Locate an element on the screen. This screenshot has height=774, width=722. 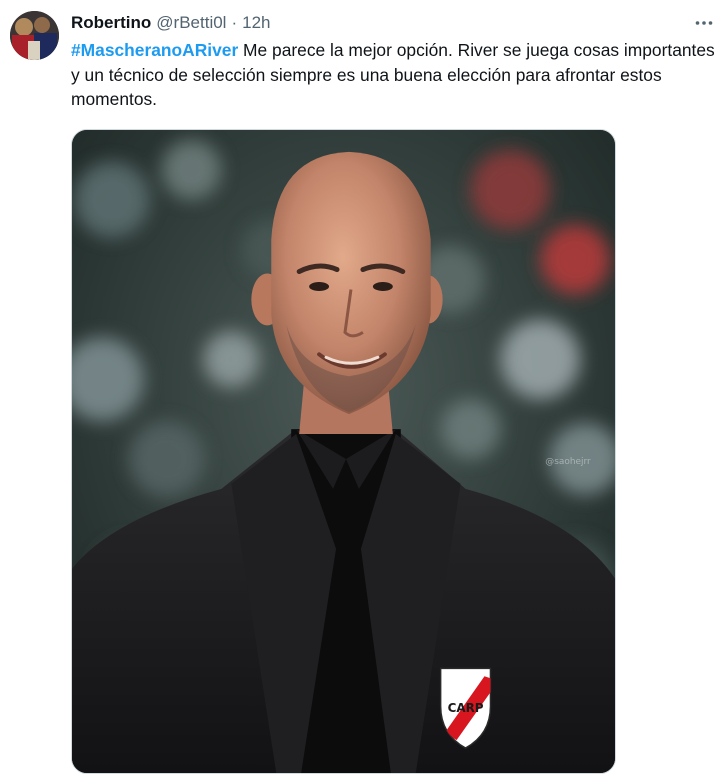
avatar-image is located at coordinates (34, 35).